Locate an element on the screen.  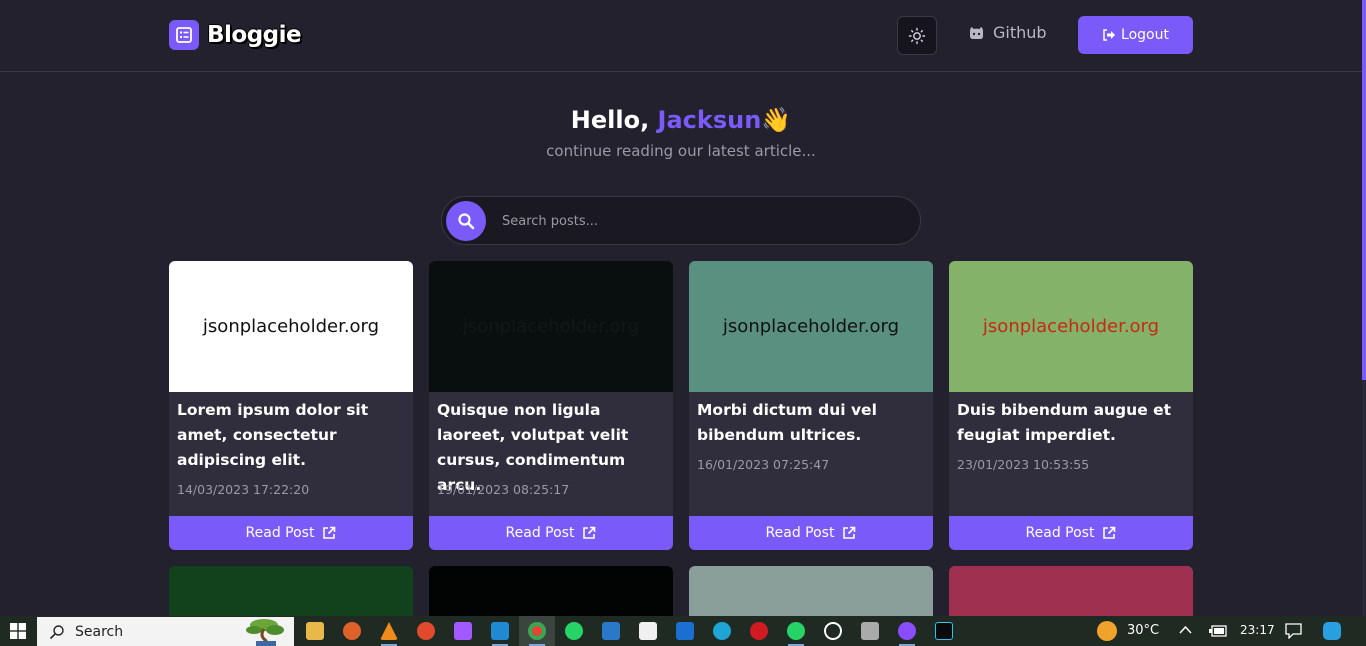
figma-icon is located at coordinates (463, 631).